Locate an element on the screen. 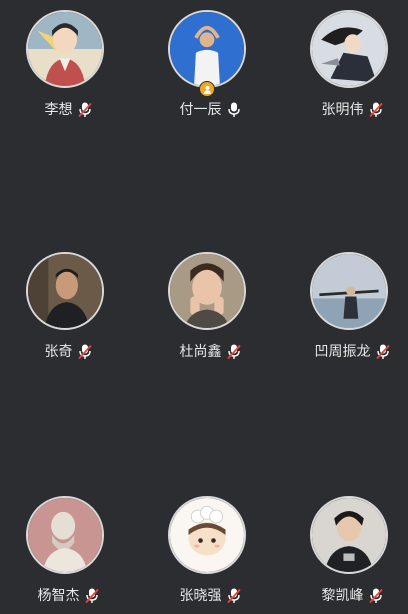  participant-name: 杨智杰 is located at coordinates (58, 596).